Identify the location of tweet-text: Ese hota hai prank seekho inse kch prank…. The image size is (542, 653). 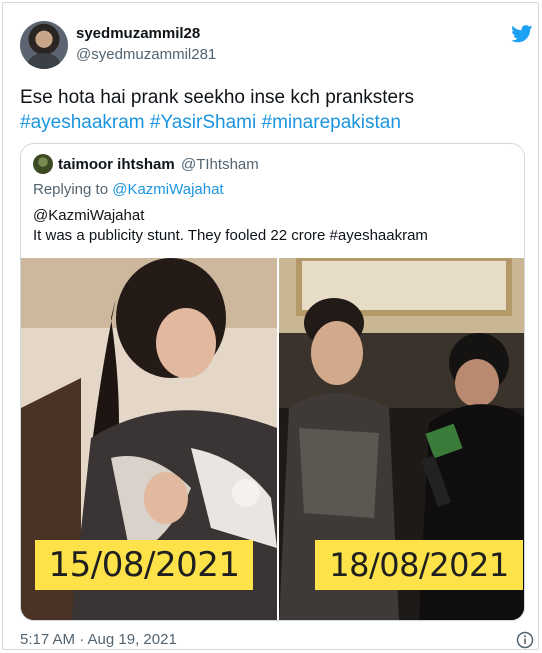
(272, 110).